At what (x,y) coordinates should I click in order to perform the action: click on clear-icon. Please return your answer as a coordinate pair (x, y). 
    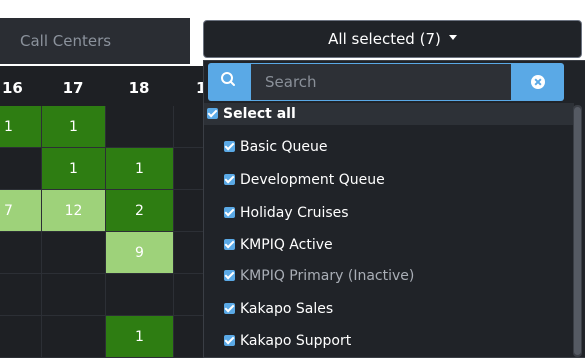
    Looking at the image, I should click on (538, 82).